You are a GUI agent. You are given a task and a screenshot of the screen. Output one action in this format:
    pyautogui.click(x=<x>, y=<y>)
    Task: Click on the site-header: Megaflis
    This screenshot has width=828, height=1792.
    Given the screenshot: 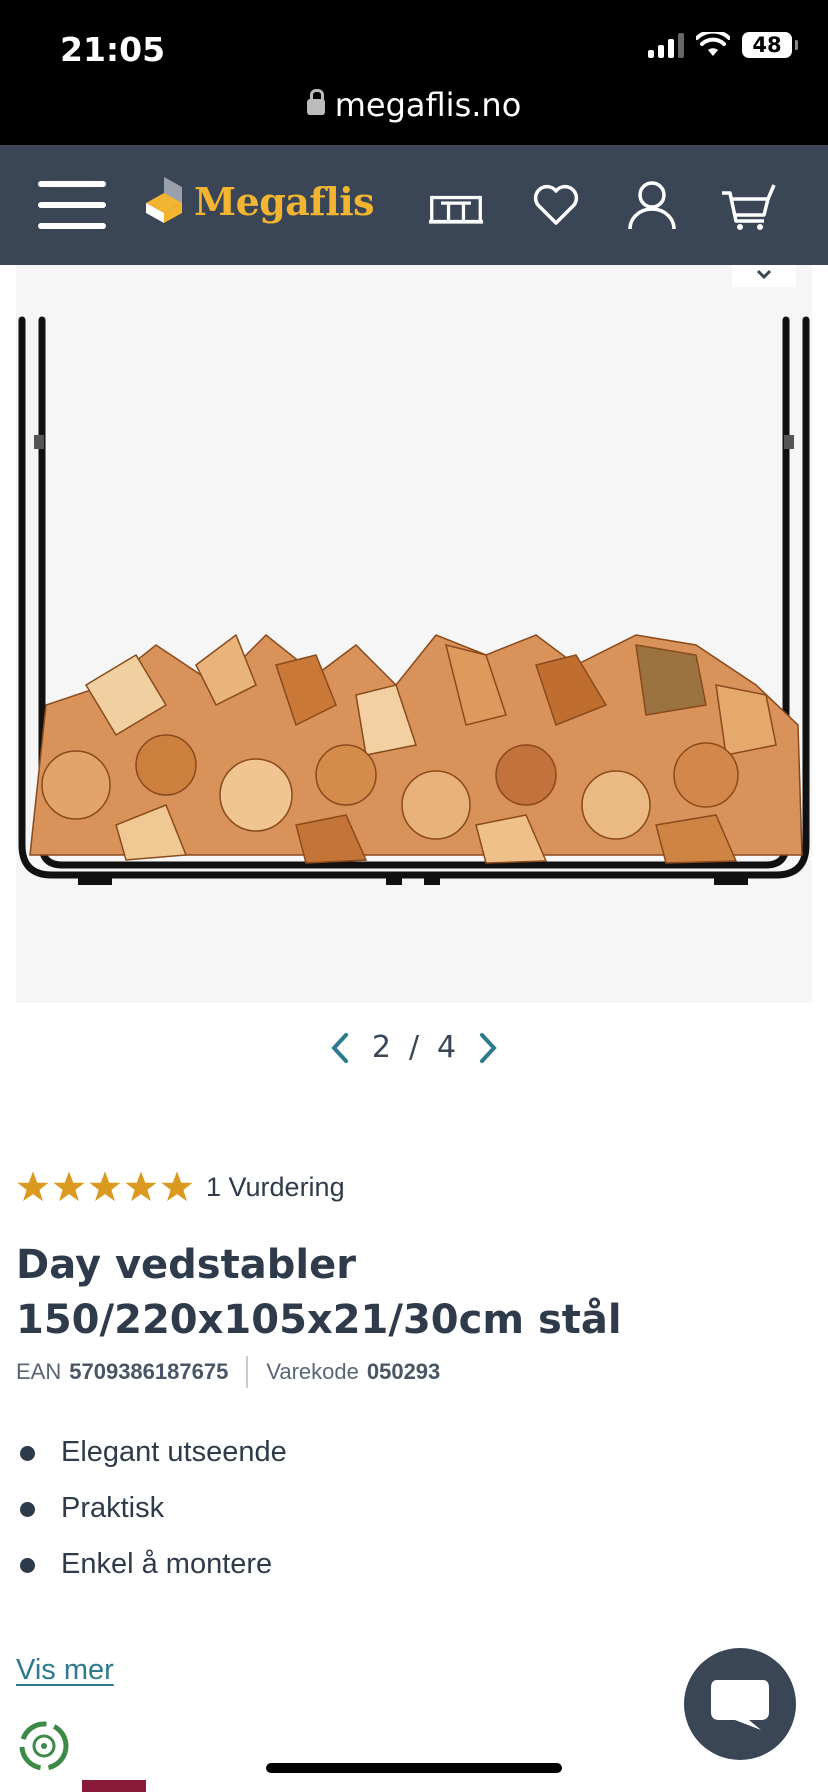 What is the action you would take?
    pyautogui.click(x=414, y=205)
    